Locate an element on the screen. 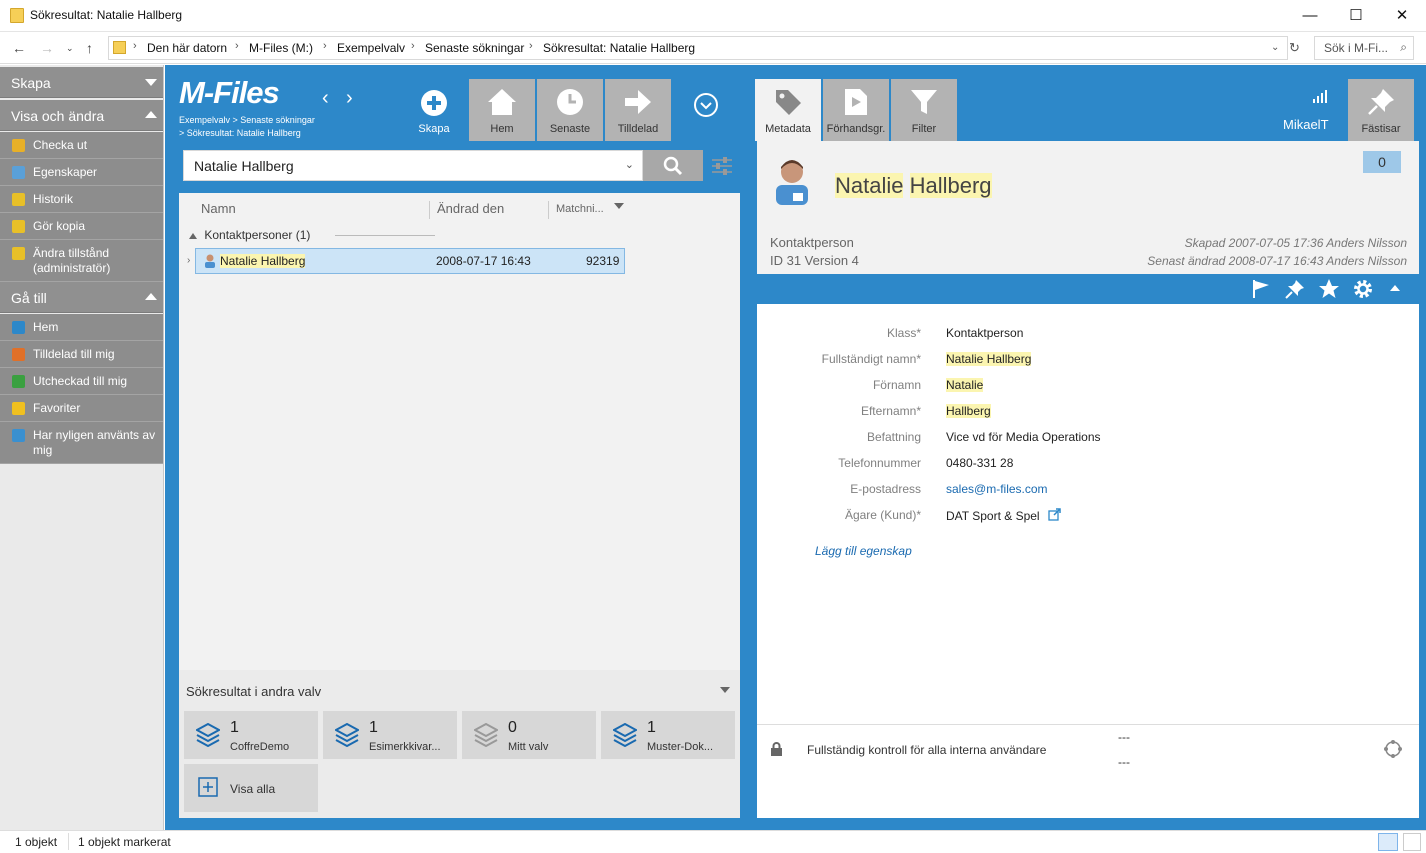 This screenshot has width=1426, height=853. assigned-button: Tilldelad is located at coordinates (638, 110).